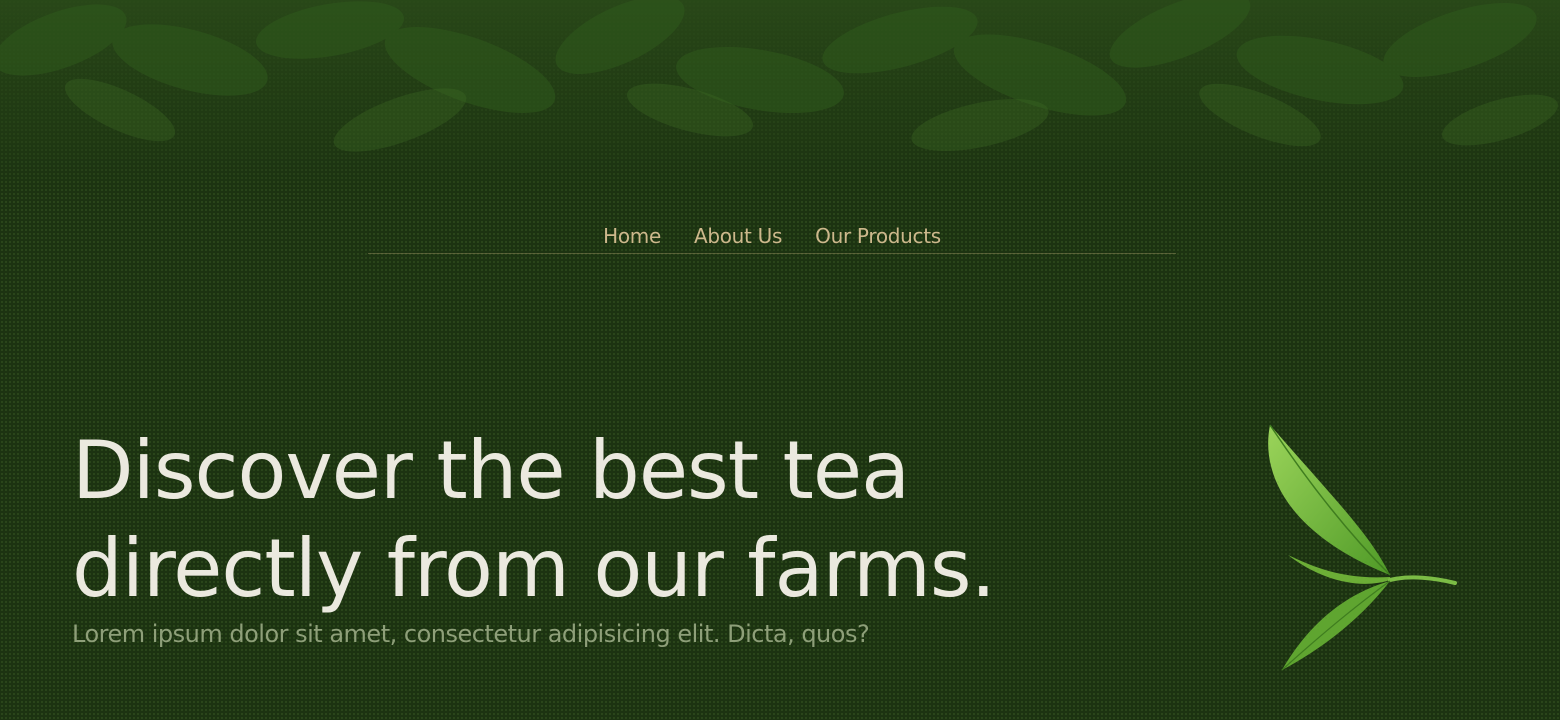 This screenshot has width=1560, height=720. What do you see at coordinates (738, 236) in the screenshot?
I see `nav-item-about-us: About Us` at bounding box center [738, 236].